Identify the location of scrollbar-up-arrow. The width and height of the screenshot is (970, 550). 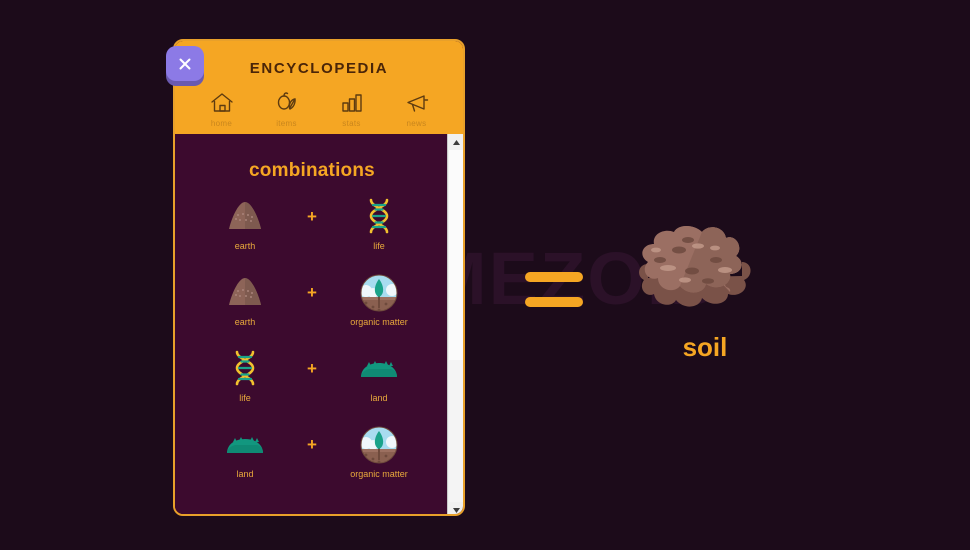
(455, 142).